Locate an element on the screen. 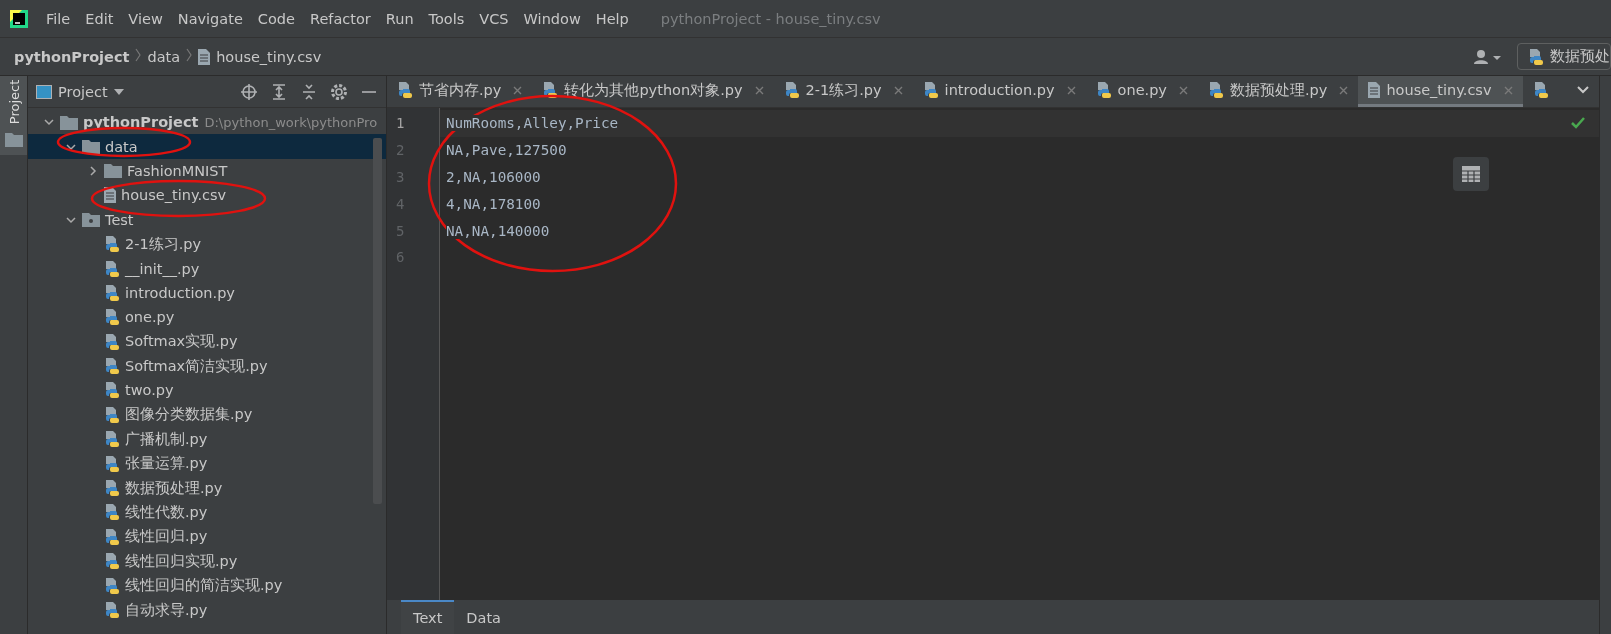 The width and height of the screenshot is (1611, 634). view-tab: Data is located at coordinates (483, 617).